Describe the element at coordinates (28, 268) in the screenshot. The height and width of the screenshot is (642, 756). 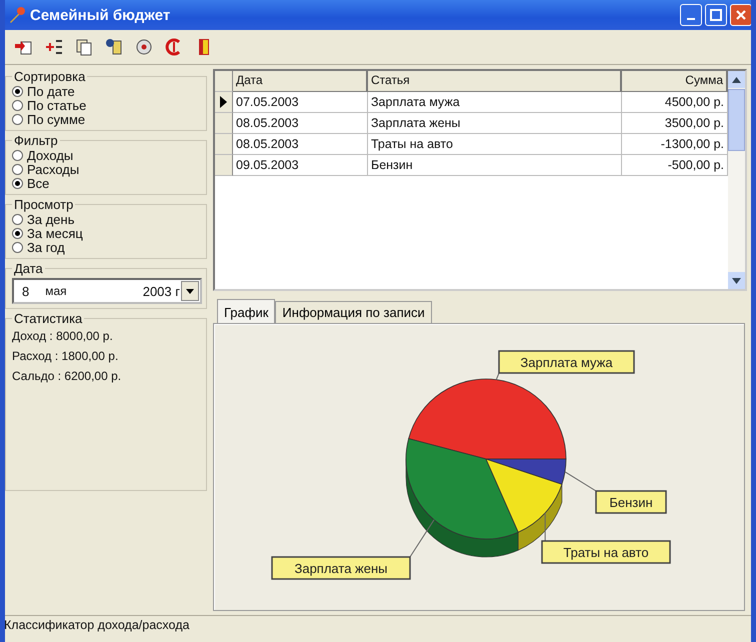
I see `group-title: Дата` at that location.